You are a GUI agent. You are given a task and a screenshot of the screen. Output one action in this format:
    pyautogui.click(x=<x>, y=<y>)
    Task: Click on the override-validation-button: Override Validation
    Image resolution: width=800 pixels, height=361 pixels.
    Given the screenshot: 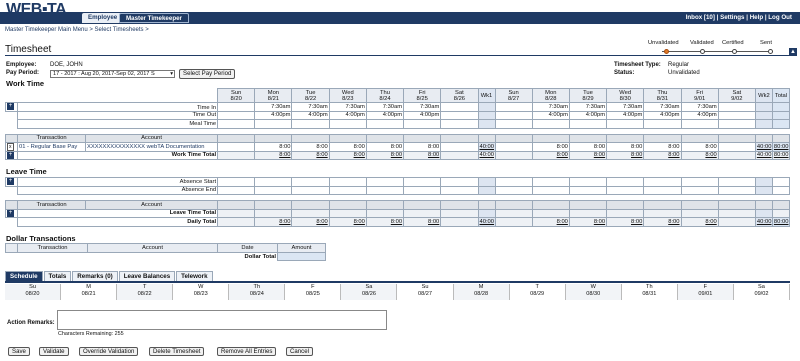 What is the action you would take?
    pyautogui.click(x=109, y=351)
    